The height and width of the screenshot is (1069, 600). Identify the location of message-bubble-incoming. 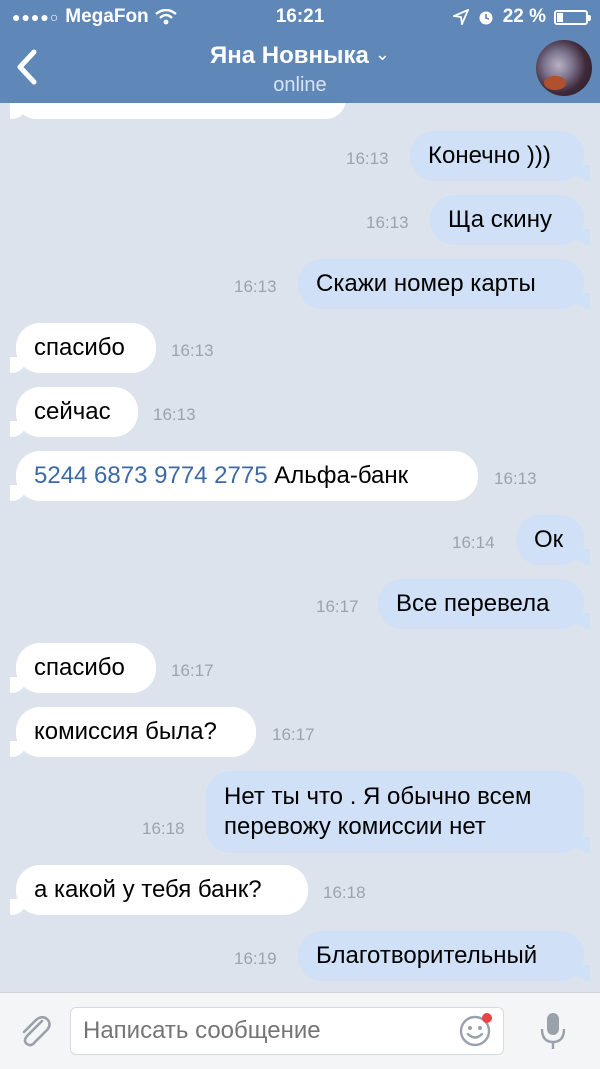
(178, 111).